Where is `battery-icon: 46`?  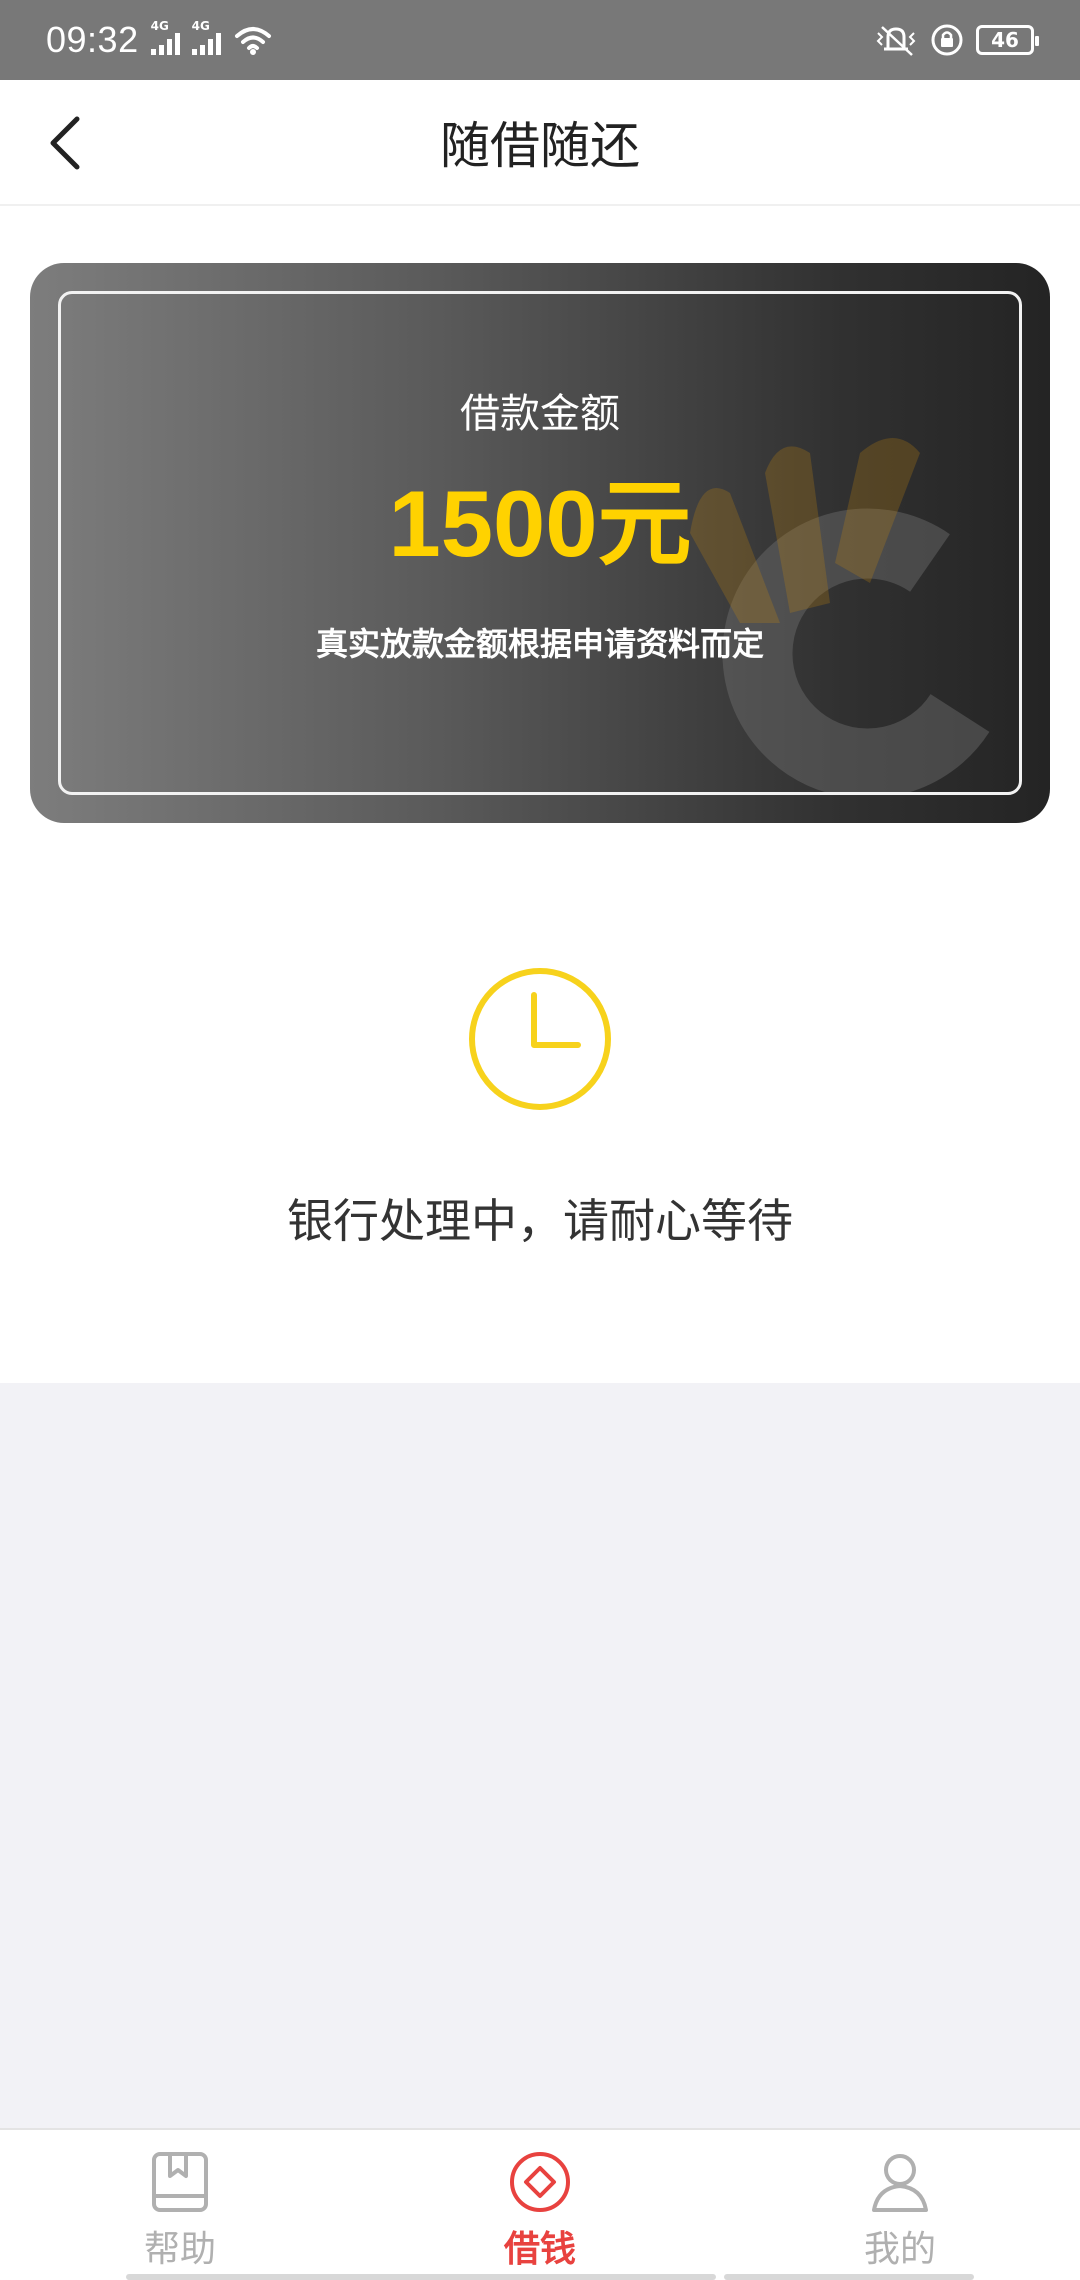
battery-icon: 46 is located at coordinates (1007, 40).